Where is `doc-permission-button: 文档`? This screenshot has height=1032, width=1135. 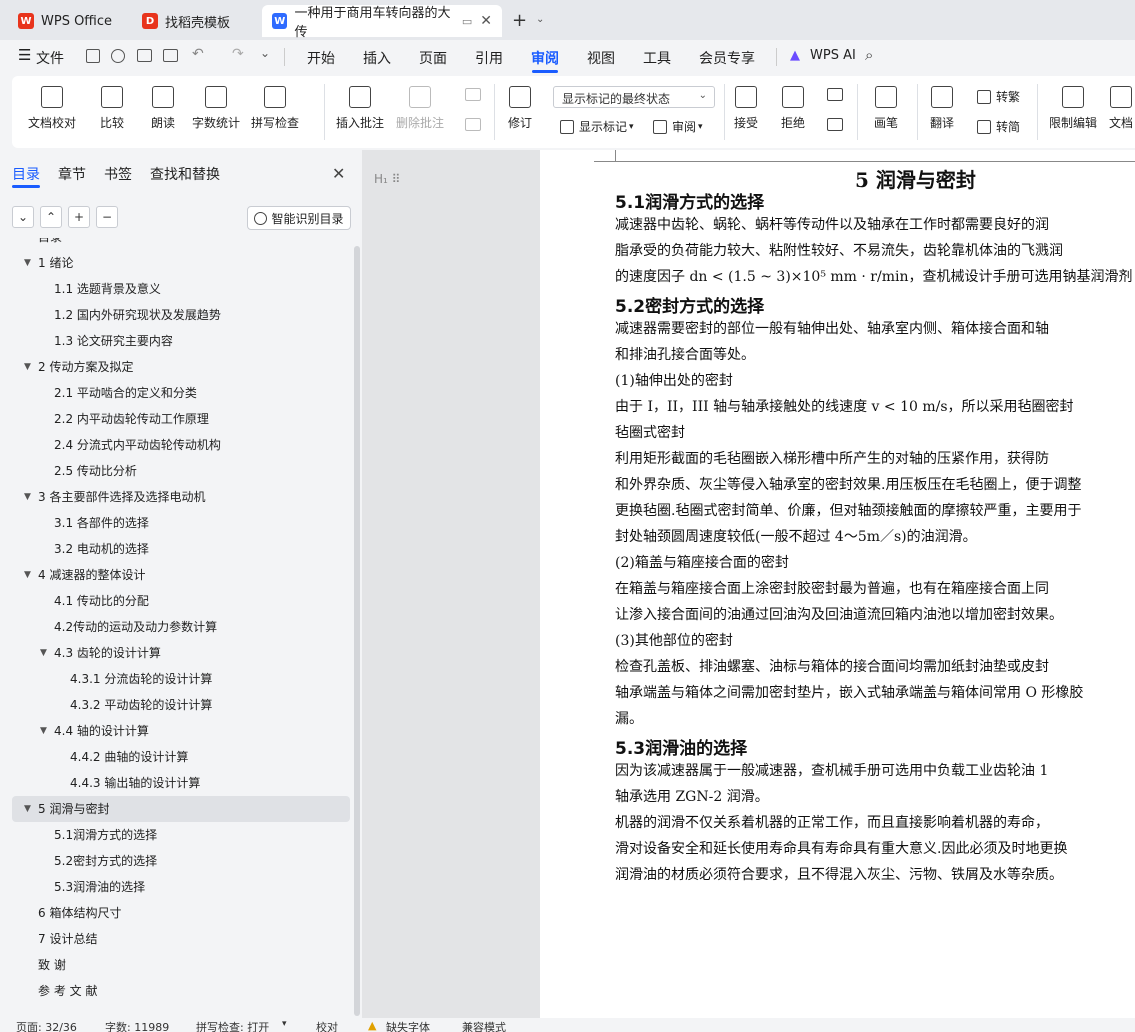 doc-permission-button: 文档 is located at coordinates (1121, 108).